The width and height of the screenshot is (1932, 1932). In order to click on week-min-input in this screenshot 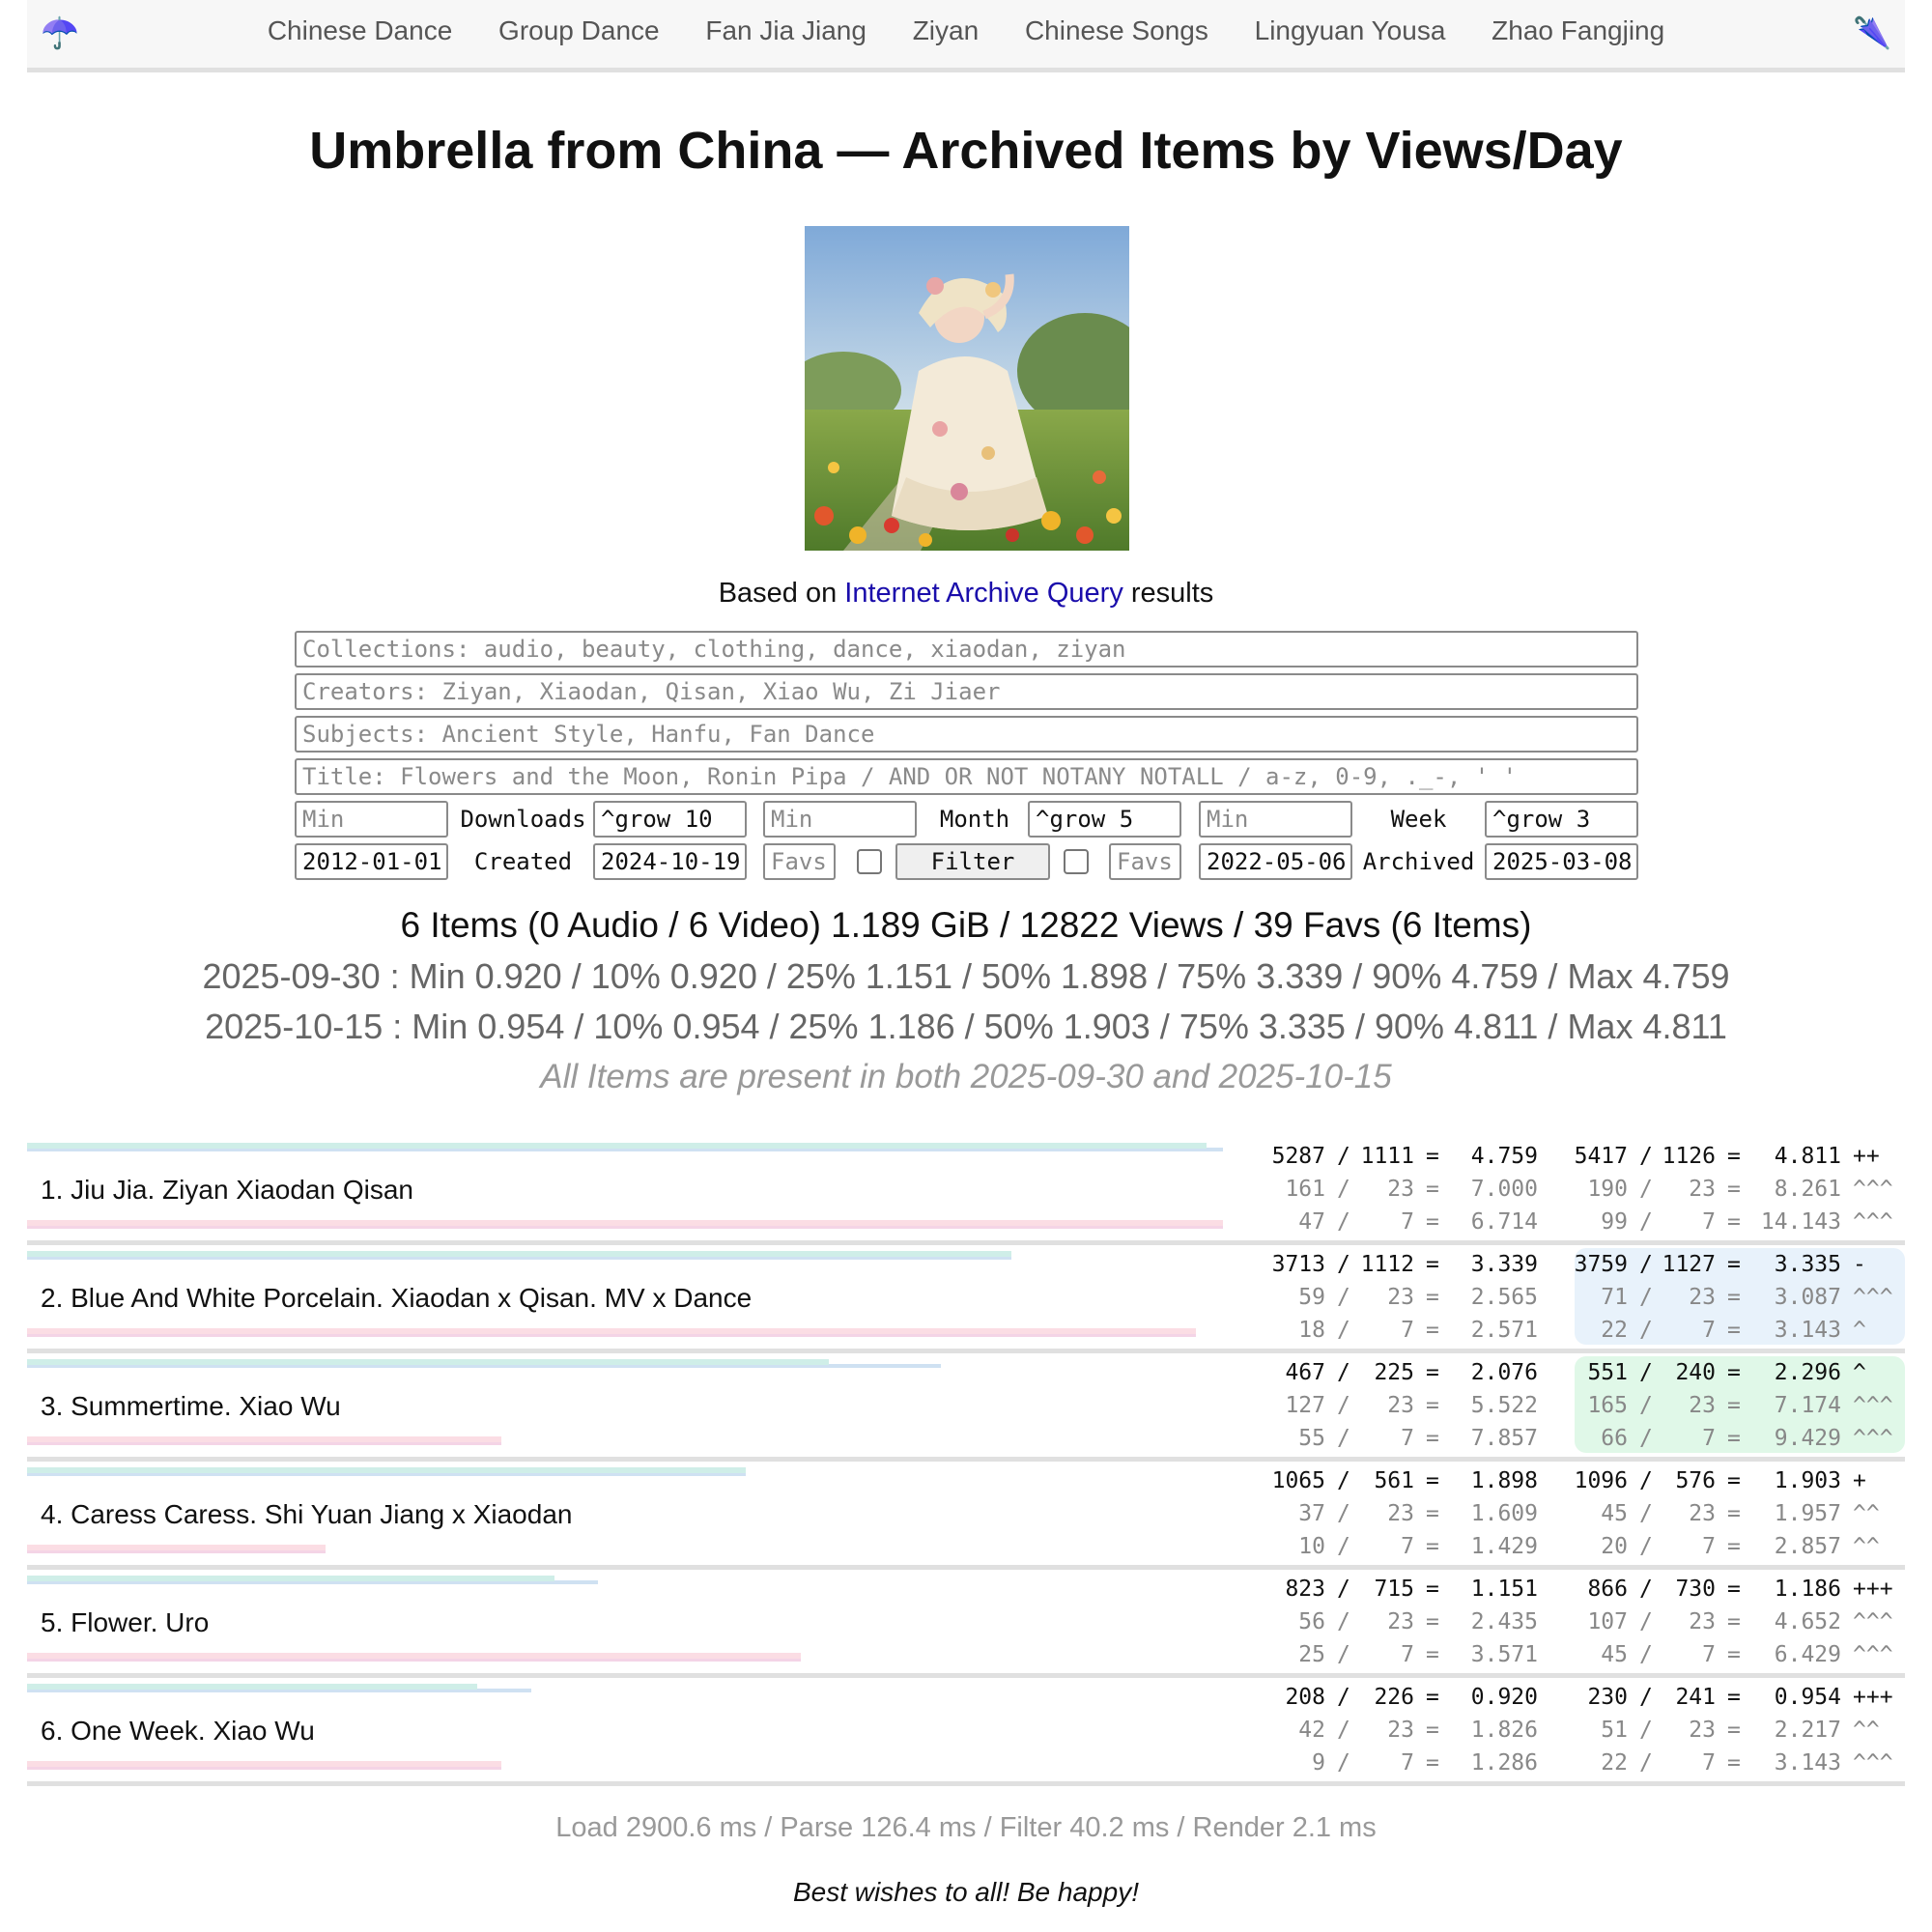, I will do `click(1275, 819)`.